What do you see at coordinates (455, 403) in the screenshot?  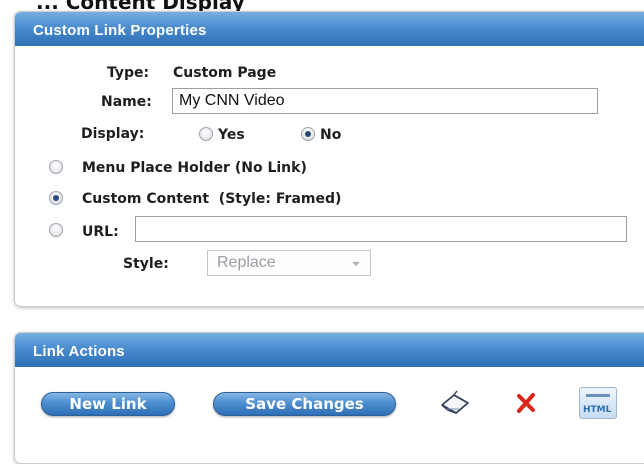 I see `erase-icon` at bounding box center [455, 403].